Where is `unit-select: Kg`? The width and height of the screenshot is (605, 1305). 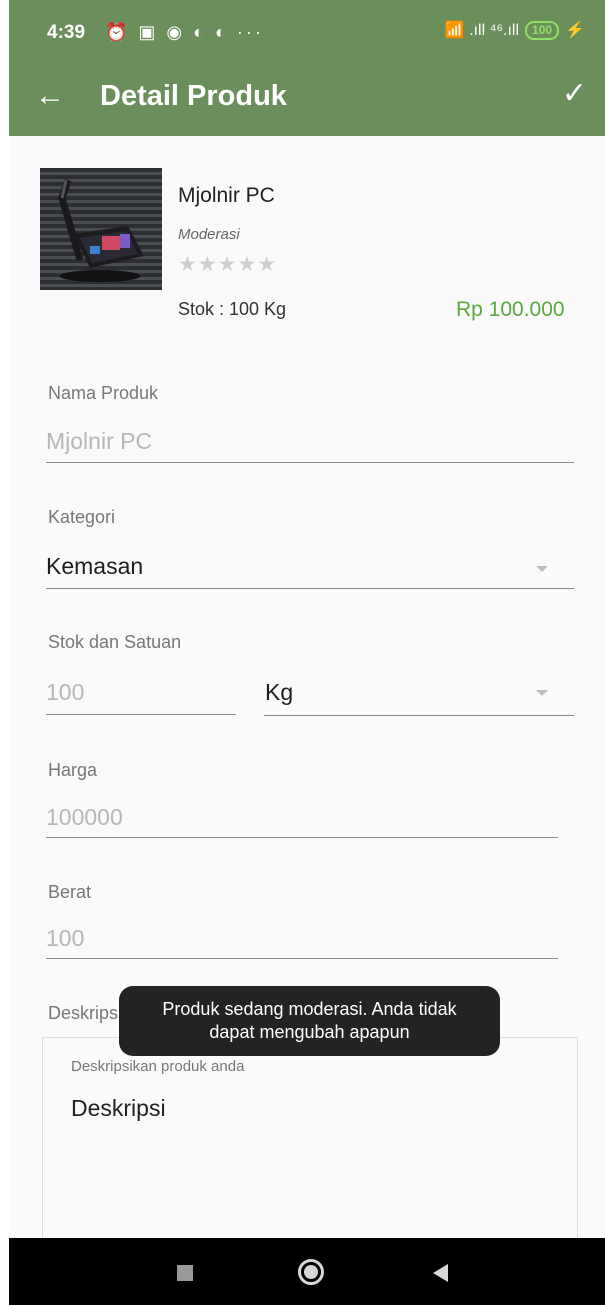 unit-select: Kg is located at coordinates (279, 692).